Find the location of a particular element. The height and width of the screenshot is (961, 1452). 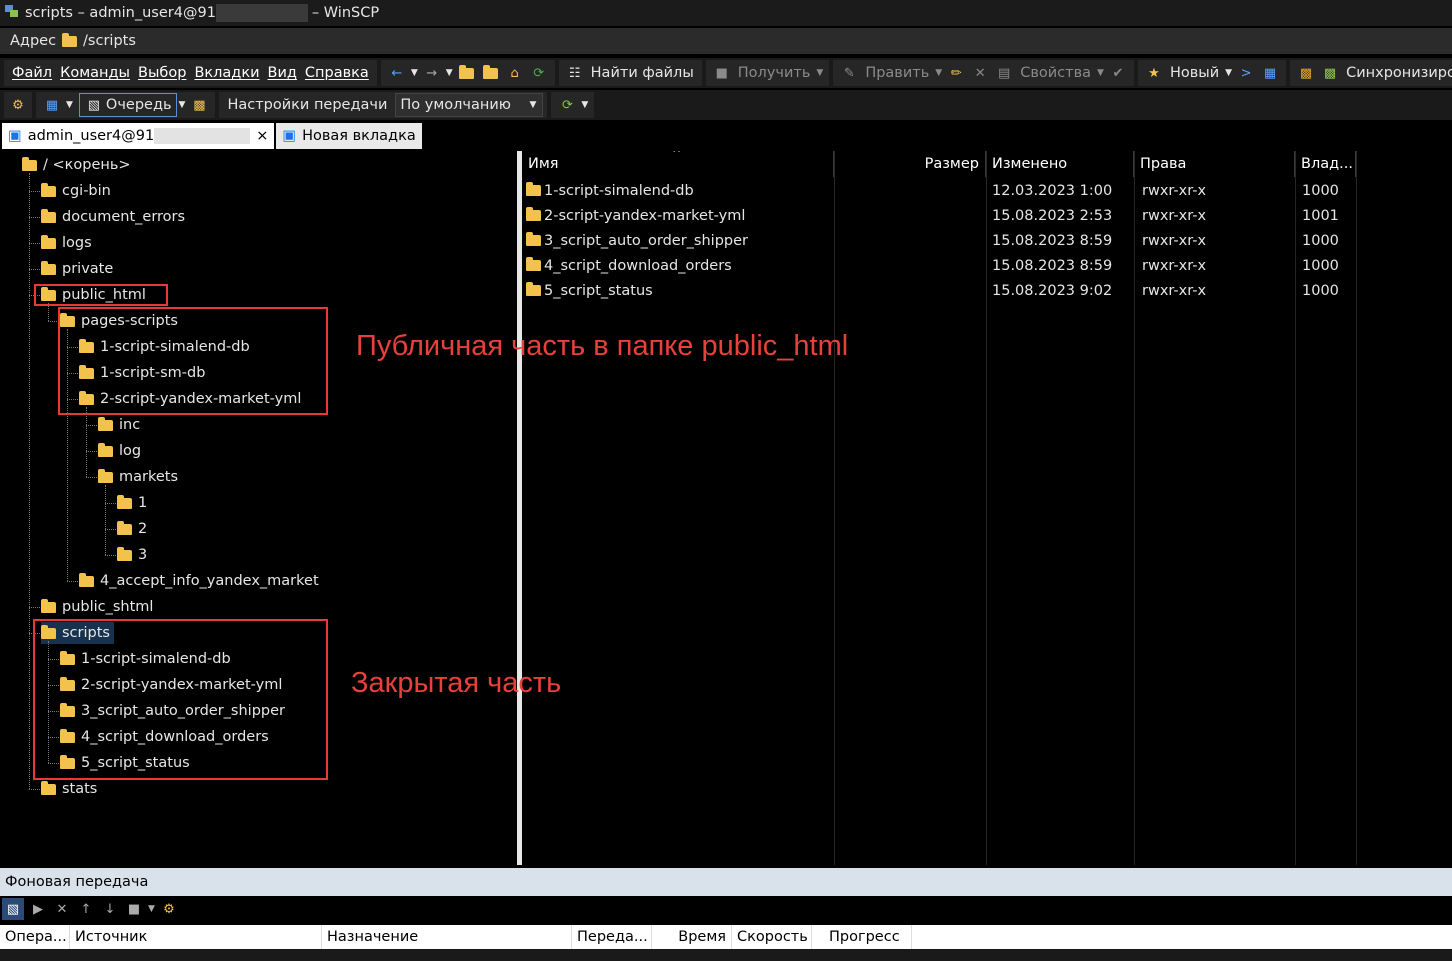

queue-column-destination: Назначение is located at coordinates (447, 937).